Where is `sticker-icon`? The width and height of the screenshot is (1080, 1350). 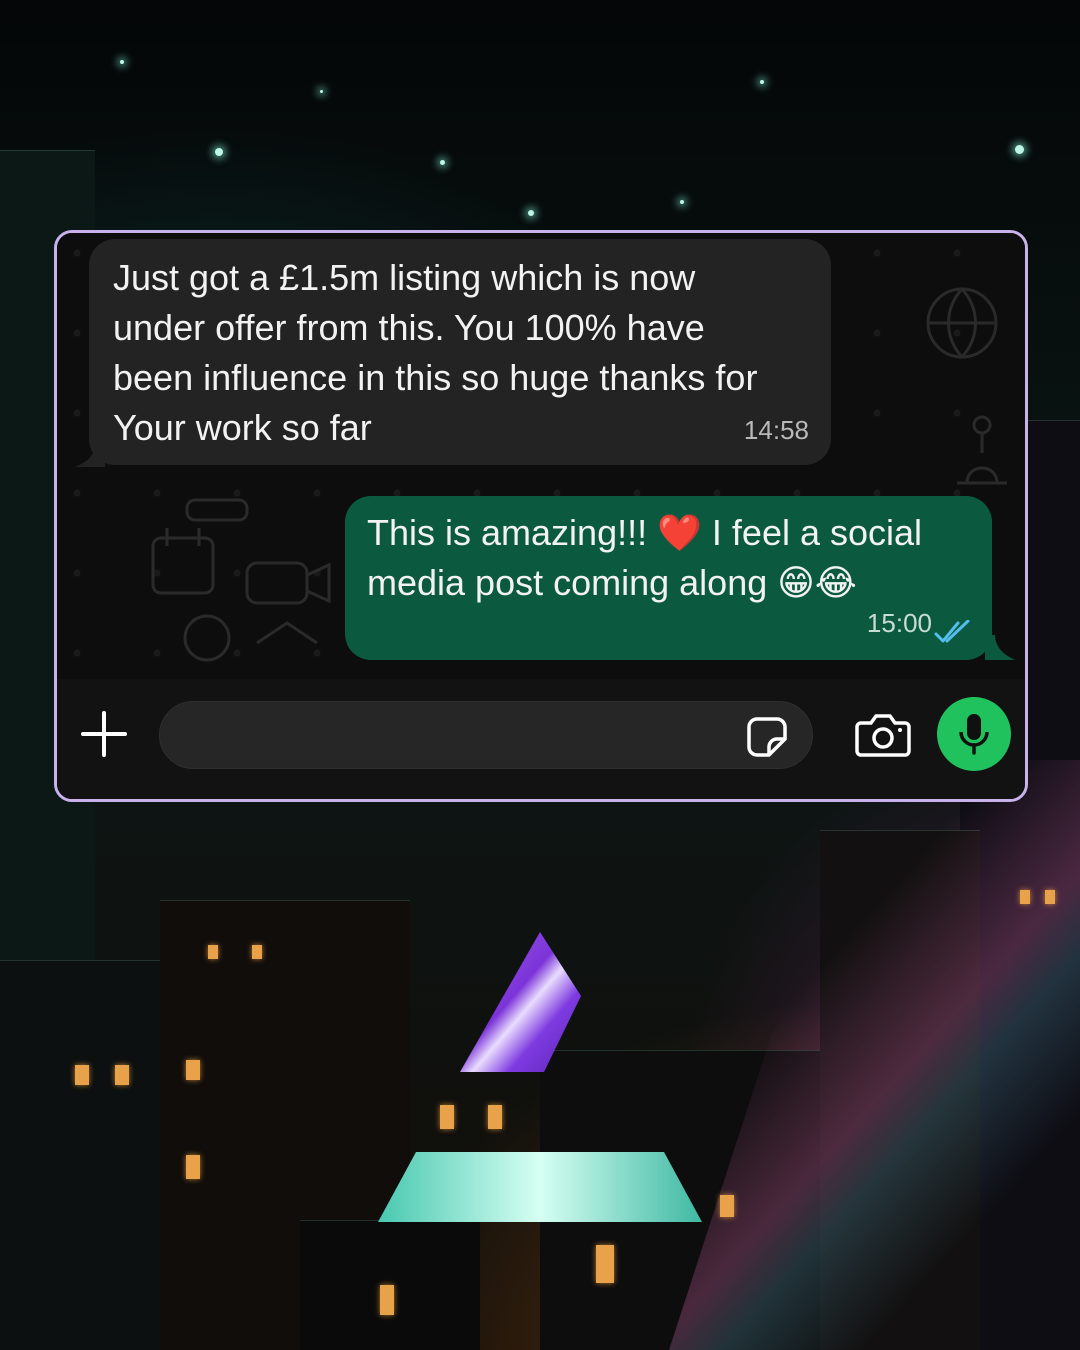
sticker-icon is located at coordinates (767, 737).